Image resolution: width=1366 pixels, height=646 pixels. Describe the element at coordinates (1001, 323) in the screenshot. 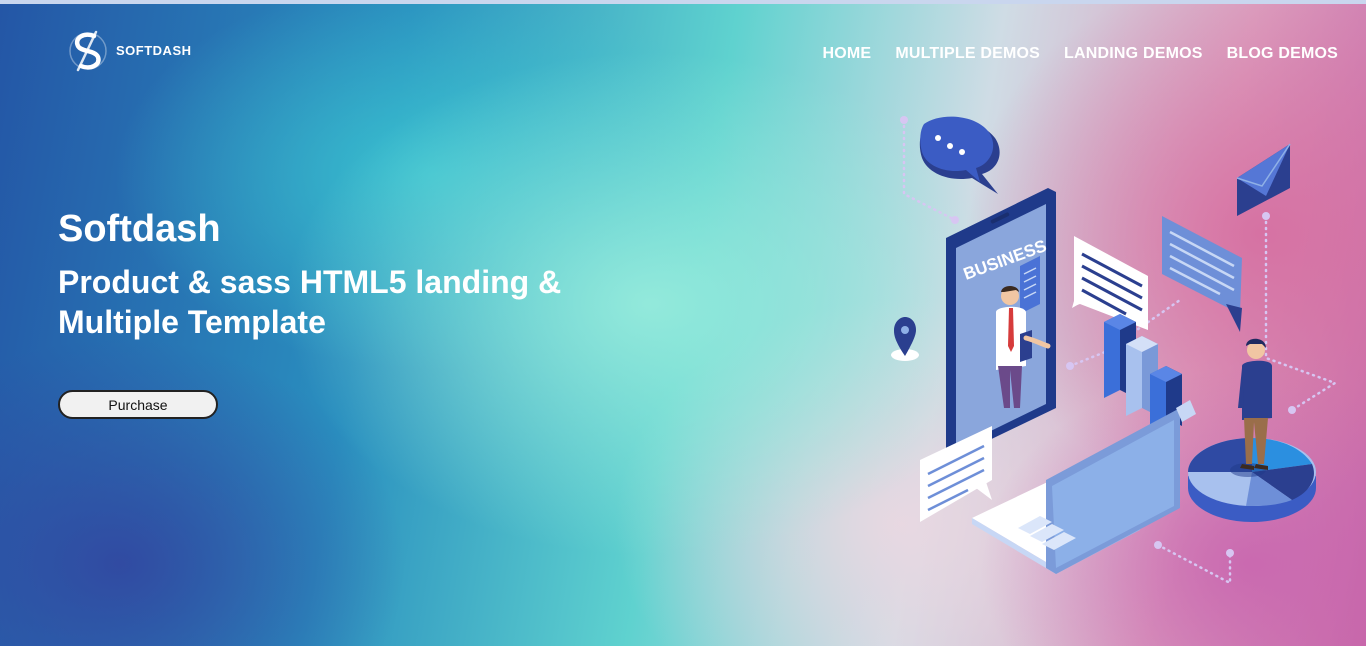

I see `phone-icon: BUSINESS` at that location.